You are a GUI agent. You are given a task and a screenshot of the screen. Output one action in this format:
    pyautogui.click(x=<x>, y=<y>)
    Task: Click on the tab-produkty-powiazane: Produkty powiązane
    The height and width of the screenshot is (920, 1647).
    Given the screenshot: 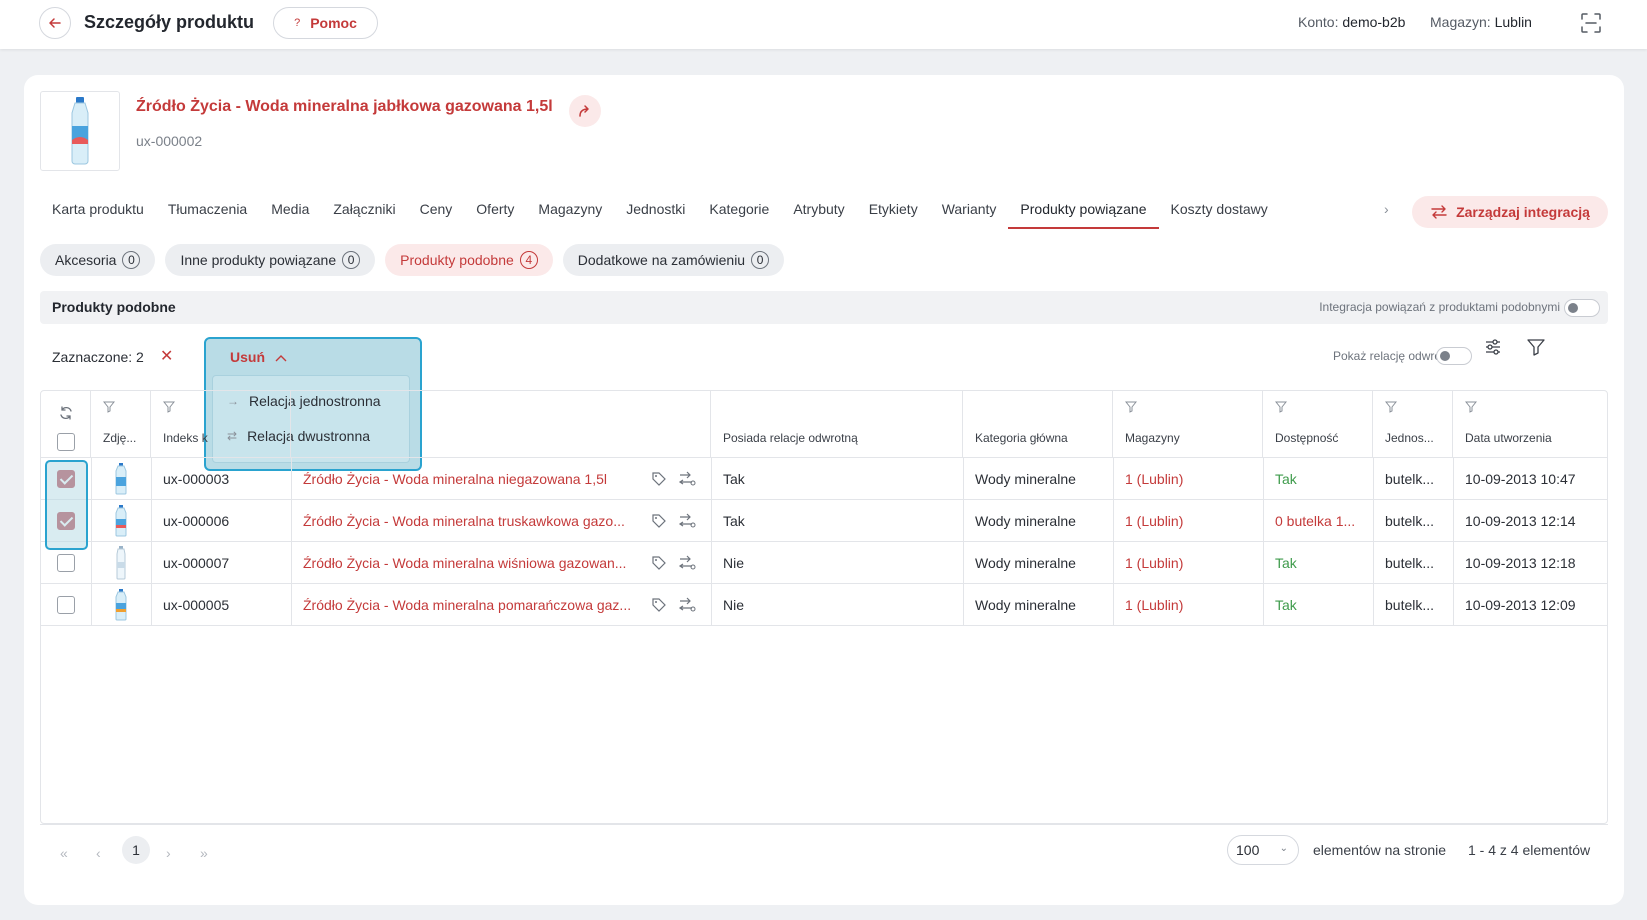 What is the action you would take?
    pyautogui.click(x=1083, y=213)
    